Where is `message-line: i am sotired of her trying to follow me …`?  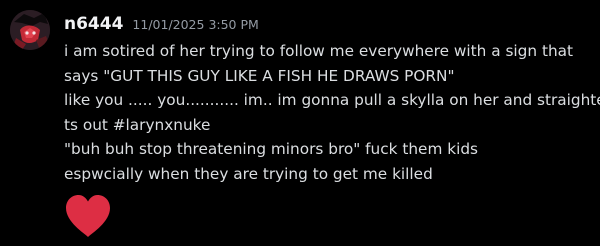
message-line: i am sotired of her trying to follow me … is located at coordinates (319, 51).